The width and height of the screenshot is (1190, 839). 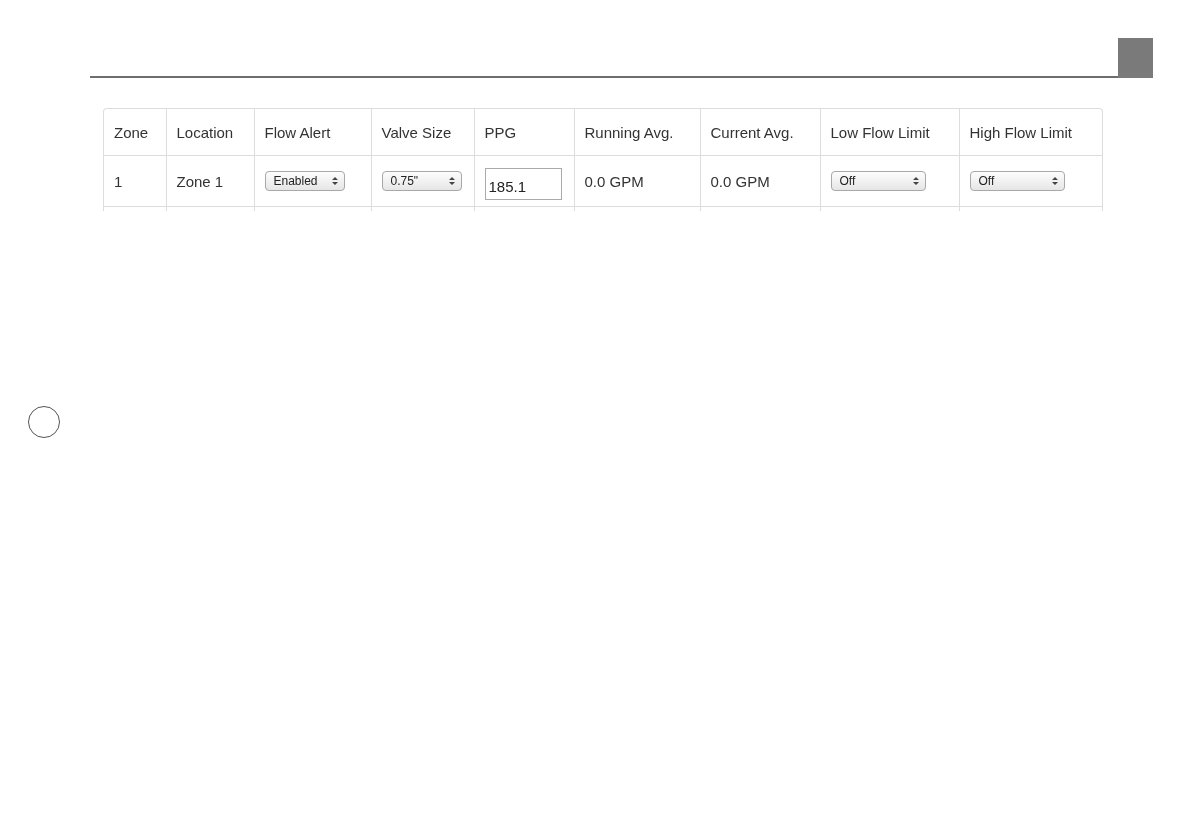 What do you see at coordinates (523, 184) in the screenshot?
I see `ppg-input: 185.1` at bounding box center [523, 184].